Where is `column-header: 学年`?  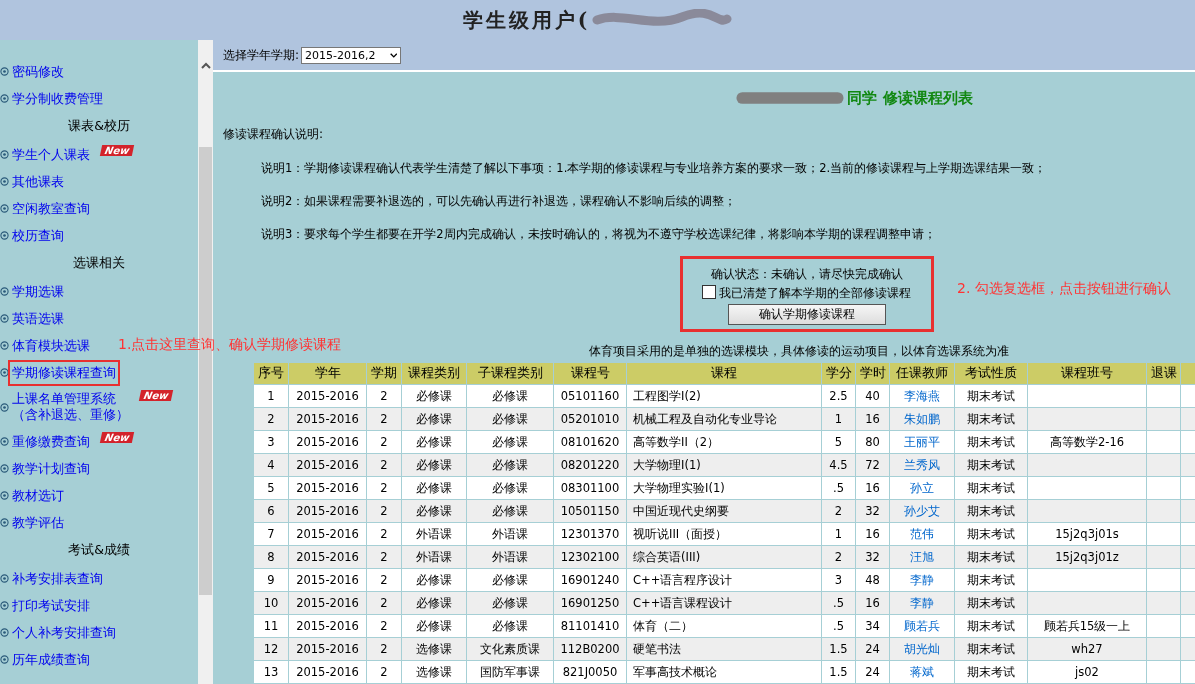 column-header: 学年 is located at coordinates (327, 373).